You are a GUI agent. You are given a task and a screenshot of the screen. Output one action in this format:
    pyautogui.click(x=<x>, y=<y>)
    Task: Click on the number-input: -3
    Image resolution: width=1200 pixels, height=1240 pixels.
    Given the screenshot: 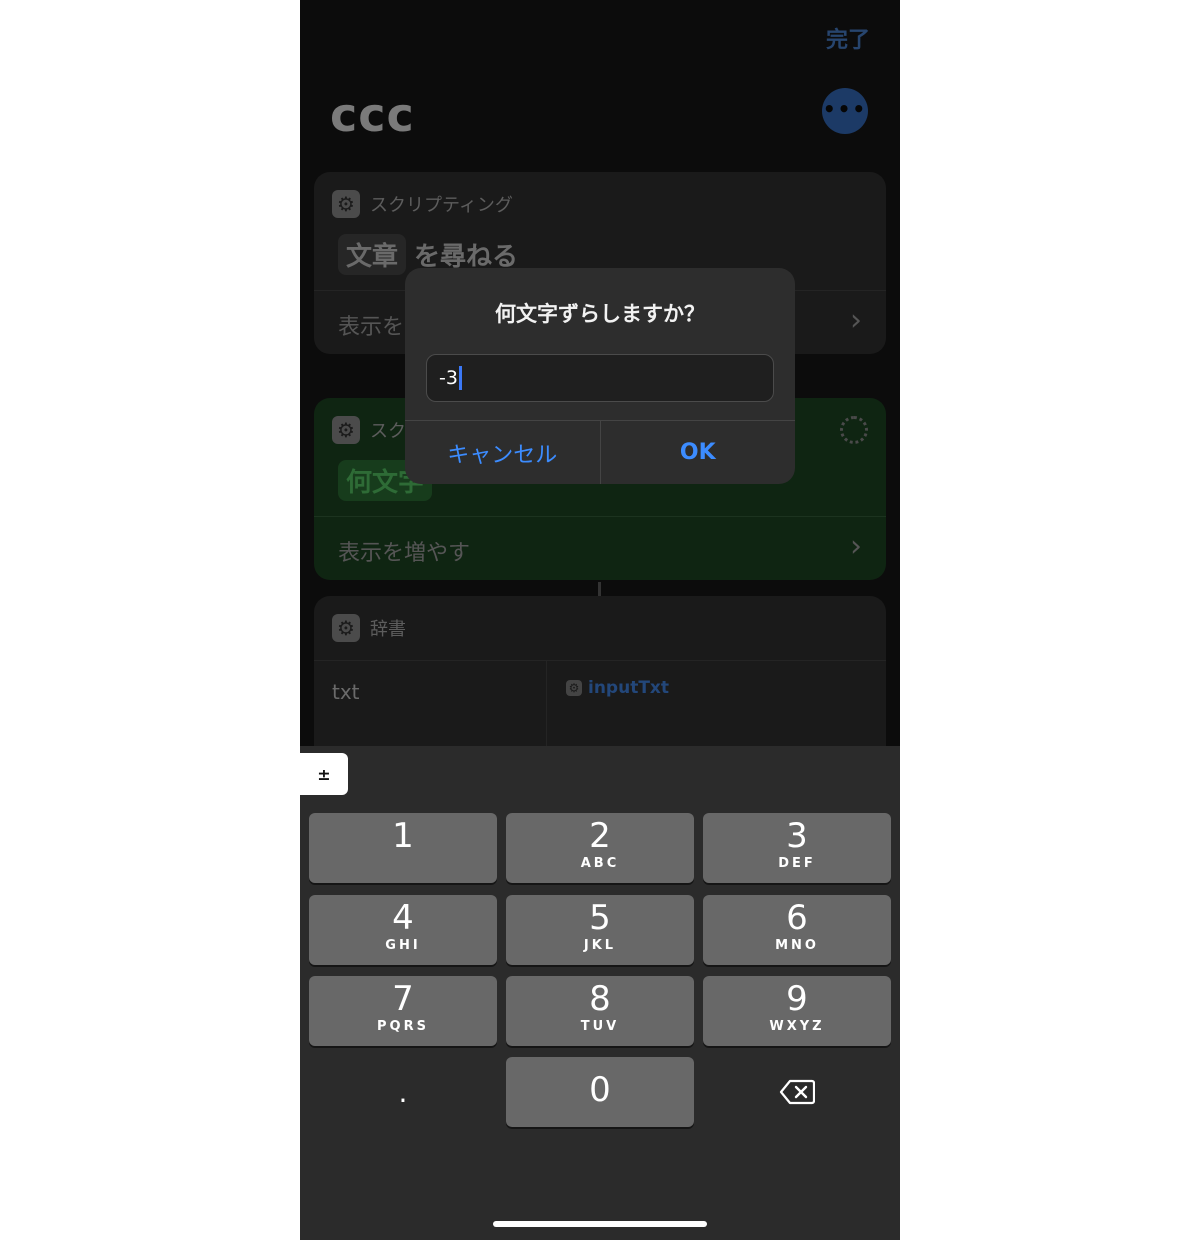 What is the action you would take?
    pyautogui.click(x=600, y=378)
    